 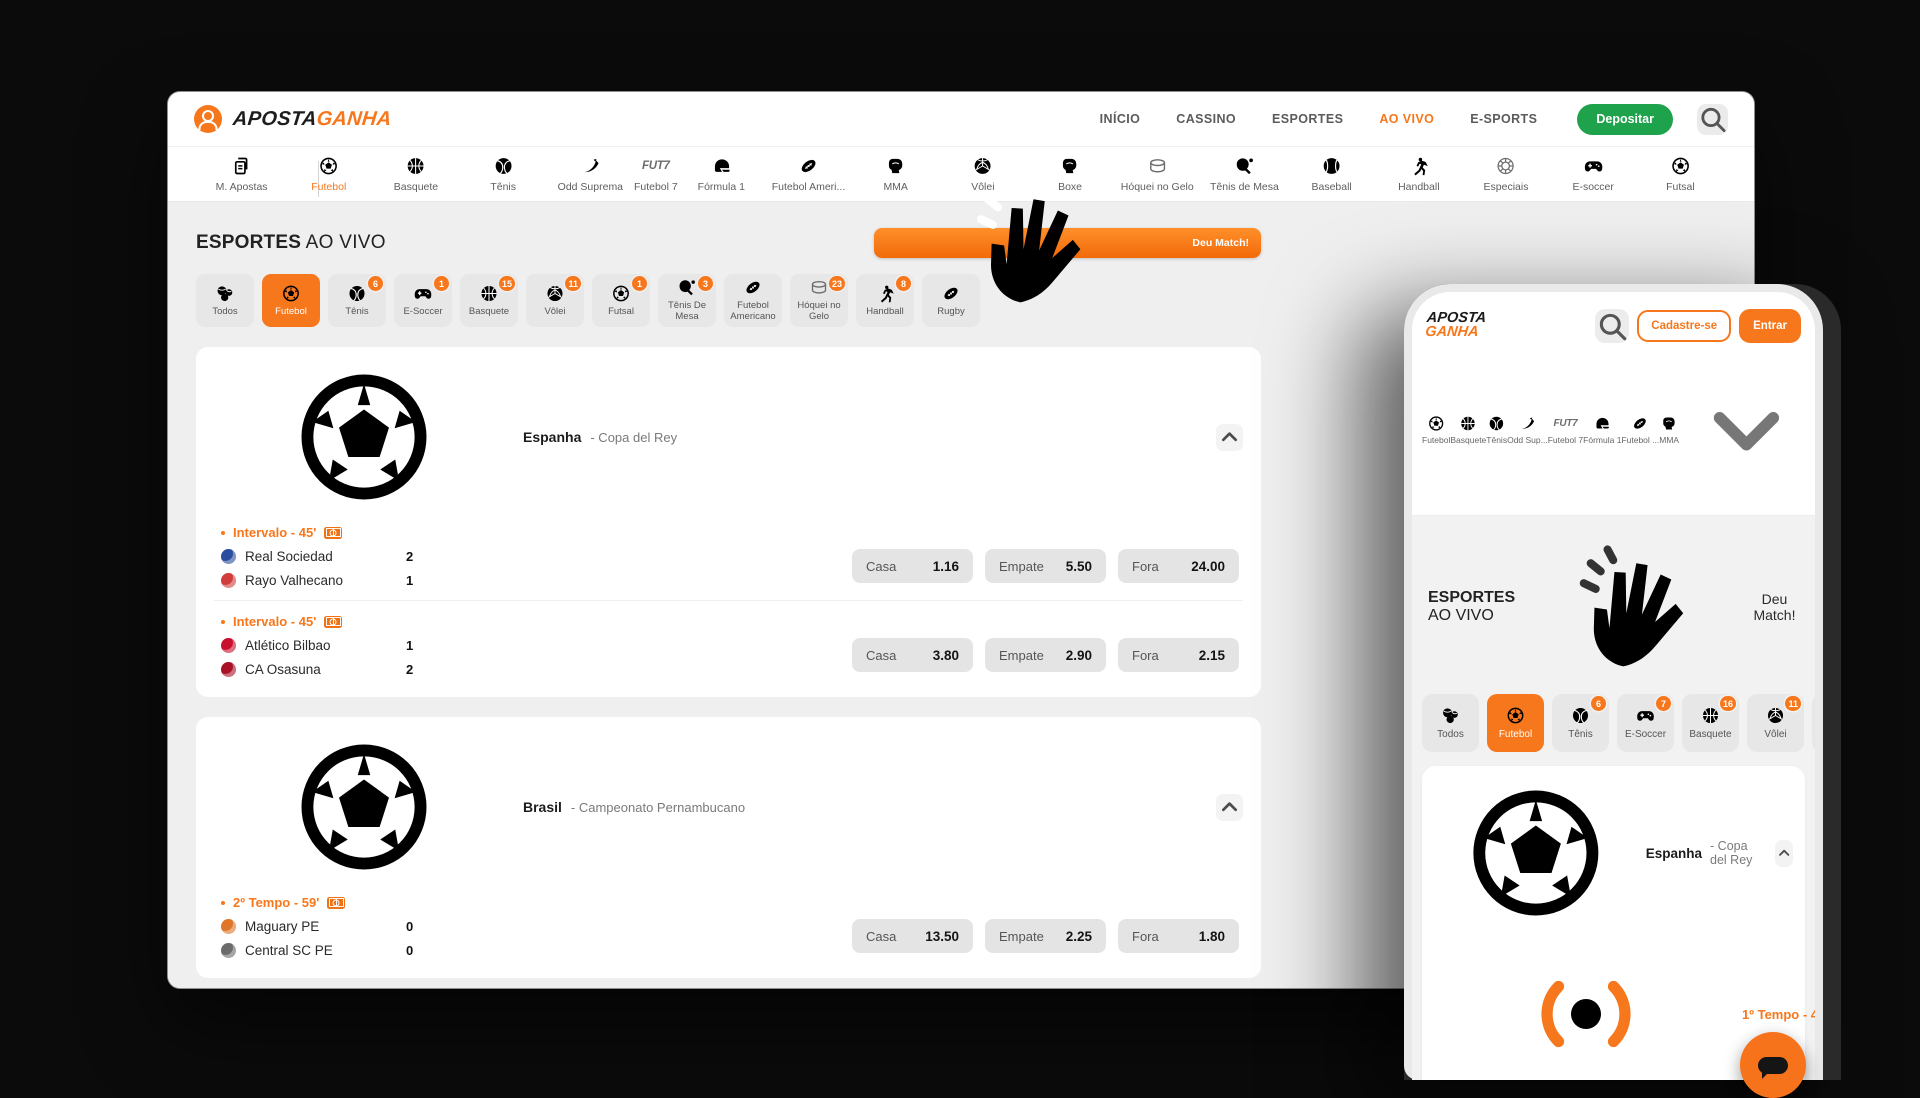 What do you see at coordinates (1452, 332) in the screenshot?
I see `brand-word-part2: GANHA` at bounding box center [1452, 332].